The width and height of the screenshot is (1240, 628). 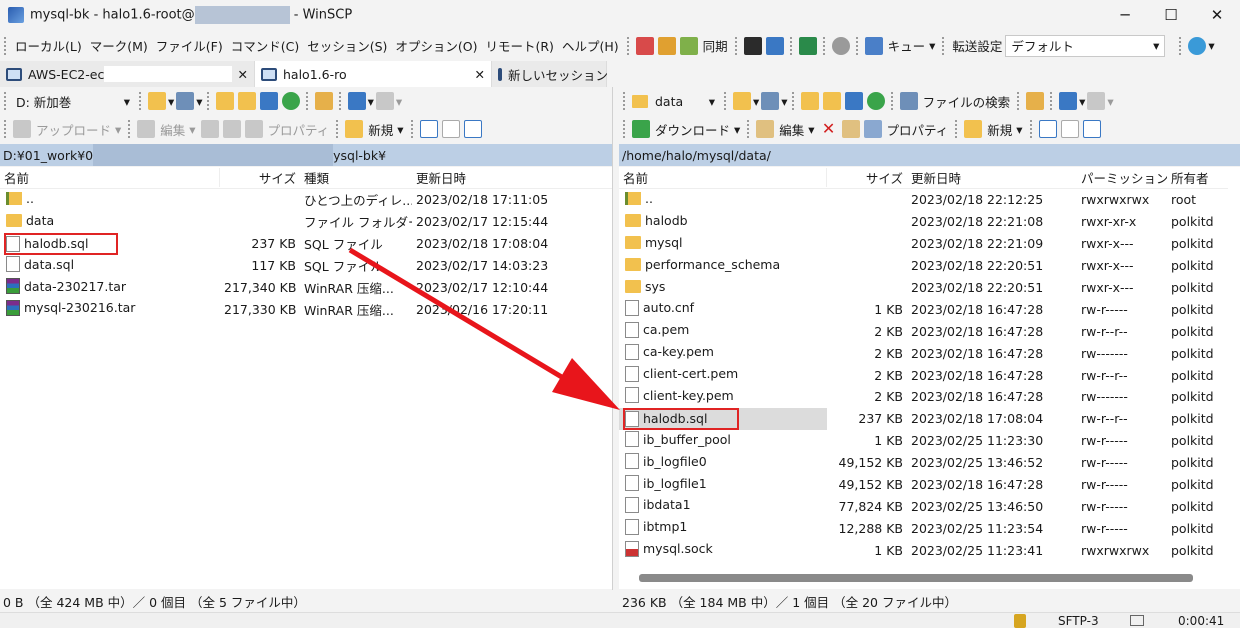 I want to click on edit-button: 編集 ▾, so click(x=796, y=129).